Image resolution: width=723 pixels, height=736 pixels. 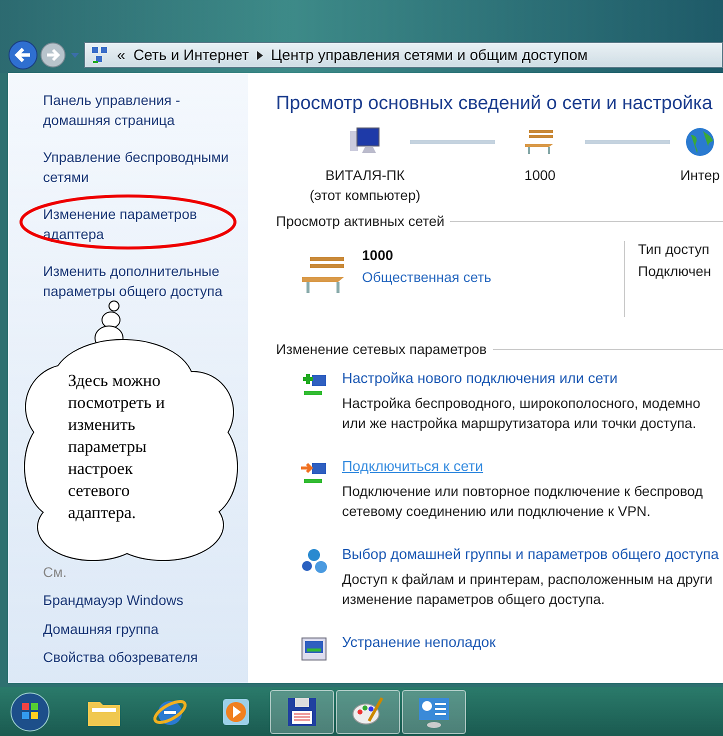 What do you see at coordinates (143, 110) in the screenshot?
I see `sidebar-link: Панель управления - домашняя страница` at bounding box center [143, 110].